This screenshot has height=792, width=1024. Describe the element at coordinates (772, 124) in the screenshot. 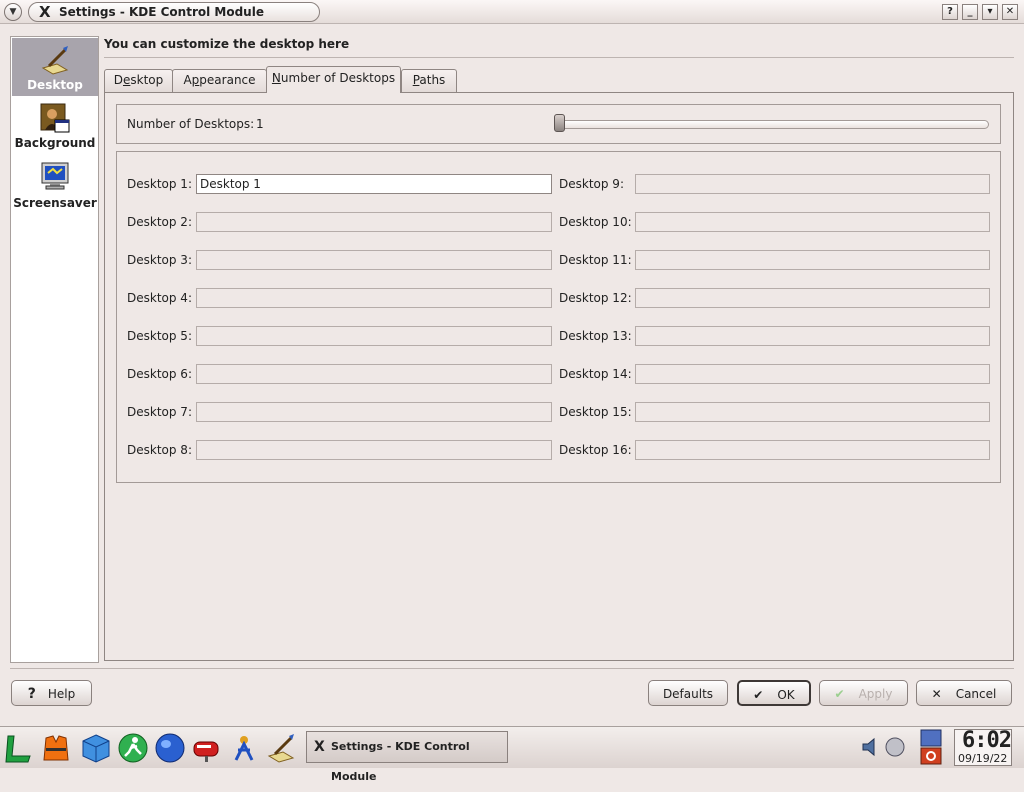

I see `desktop-count-slider` at that location.